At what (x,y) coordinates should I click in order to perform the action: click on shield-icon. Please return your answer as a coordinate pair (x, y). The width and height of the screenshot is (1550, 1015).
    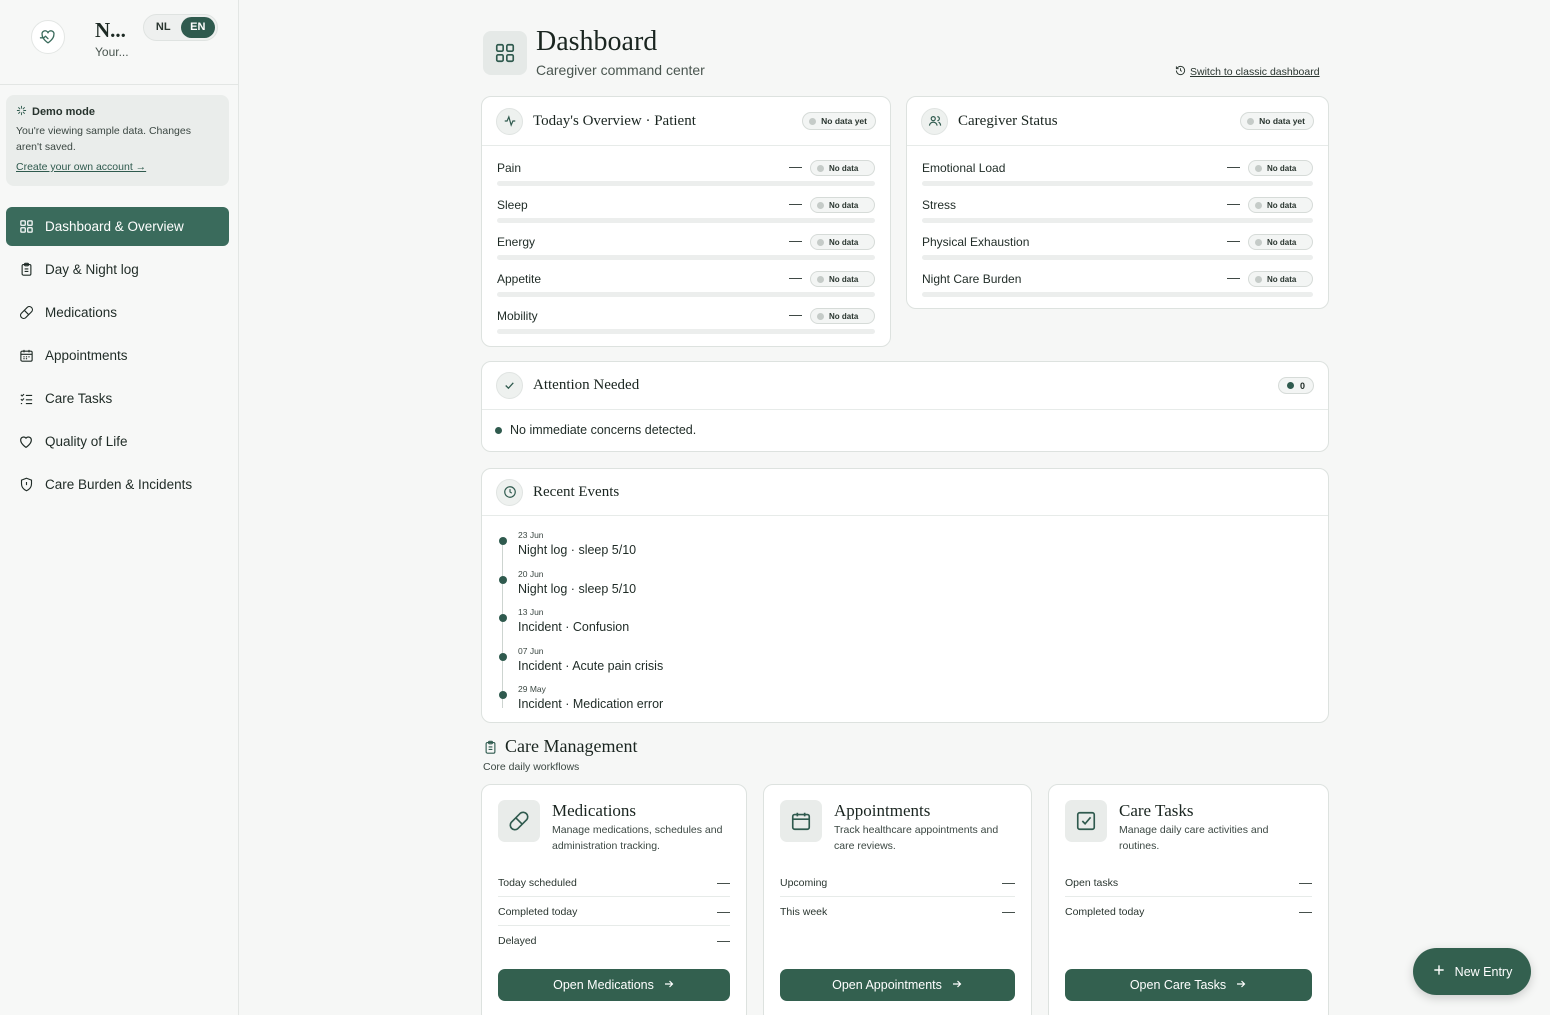
    Looking at the image, I should click on (26, 485).